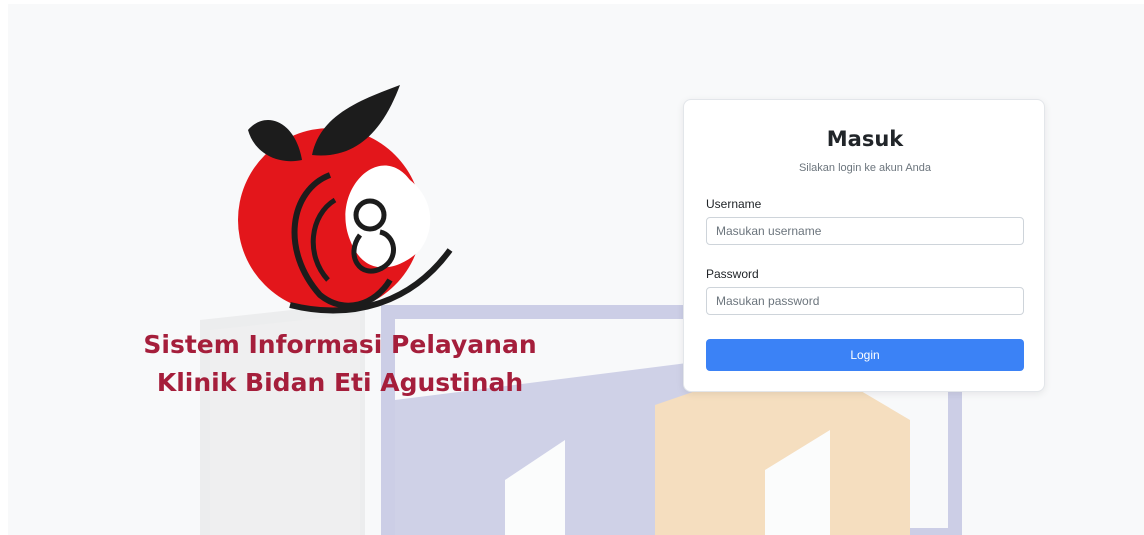  Describe the element at coordinates (865, 168) in the screenshot. I see `login-subtitle: Silakan login ke akun Anda` at that location.